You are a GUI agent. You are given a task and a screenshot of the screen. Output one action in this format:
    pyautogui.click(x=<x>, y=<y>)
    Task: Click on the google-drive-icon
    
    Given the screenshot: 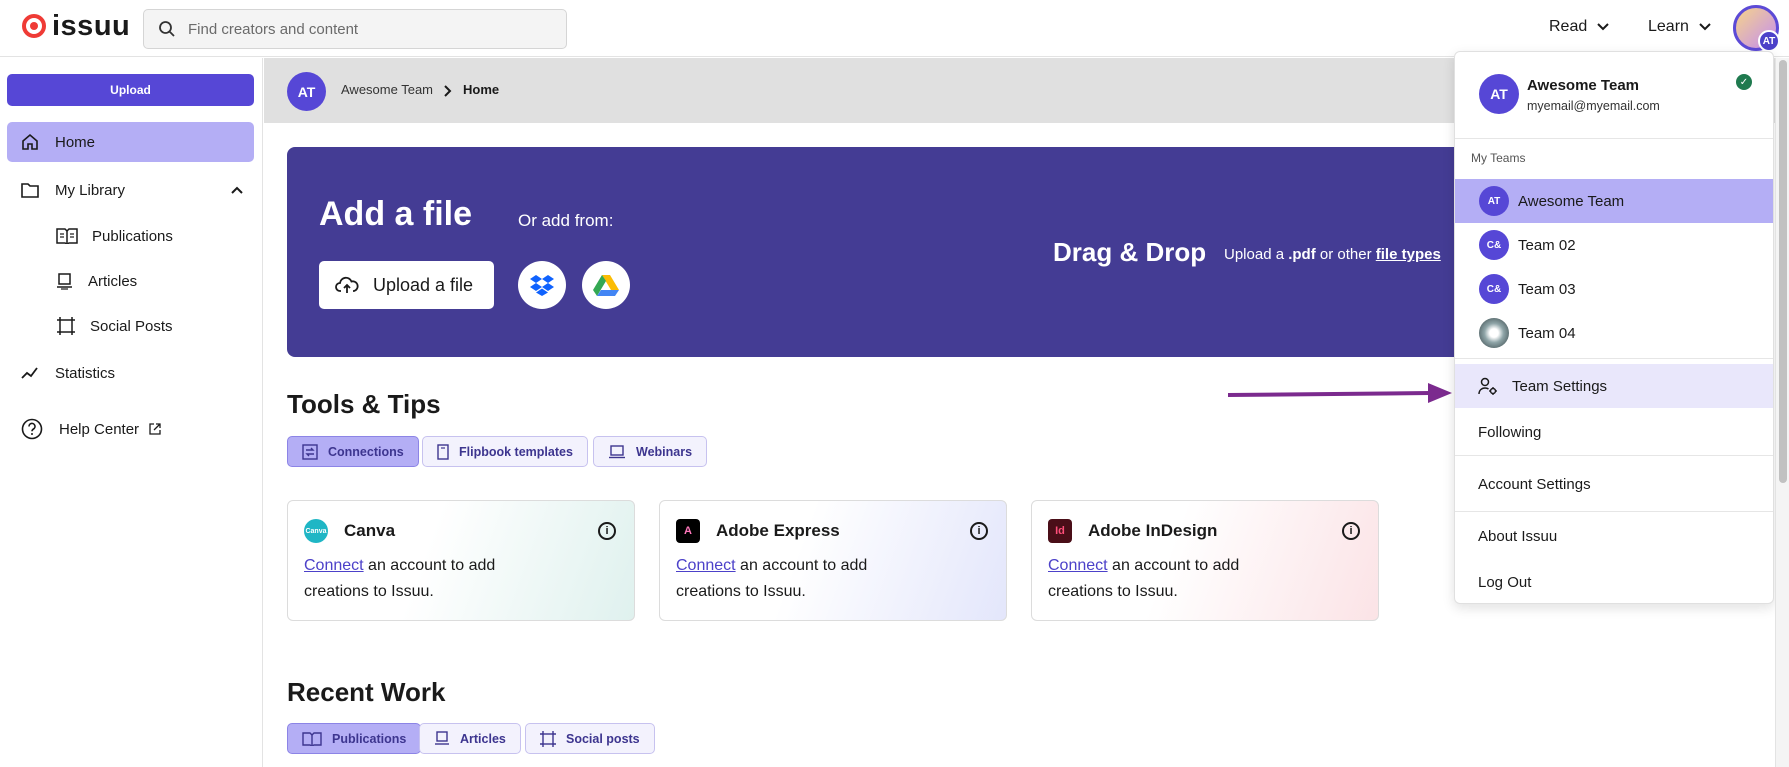 What is the action you would take?
    pyautogui.click(x=606, y=285)
    